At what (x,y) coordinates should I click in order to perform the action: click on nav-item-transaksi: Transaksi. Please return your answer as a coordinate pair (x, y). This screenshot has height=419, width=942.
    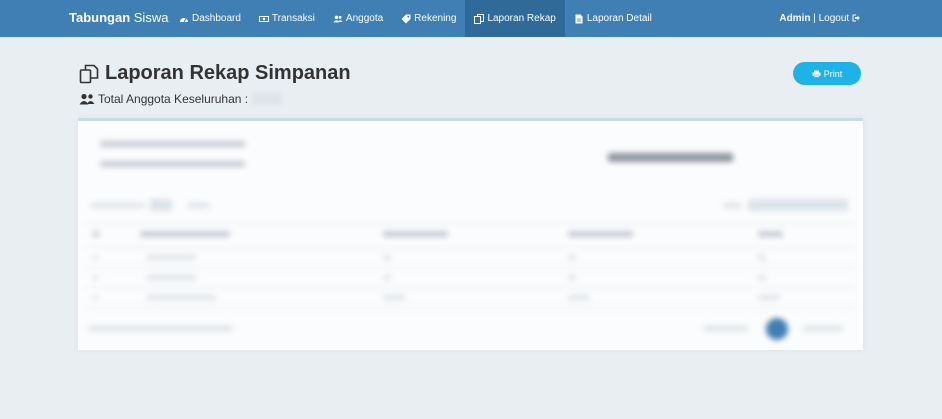
    Looking at the image, I should click on (287, 18).